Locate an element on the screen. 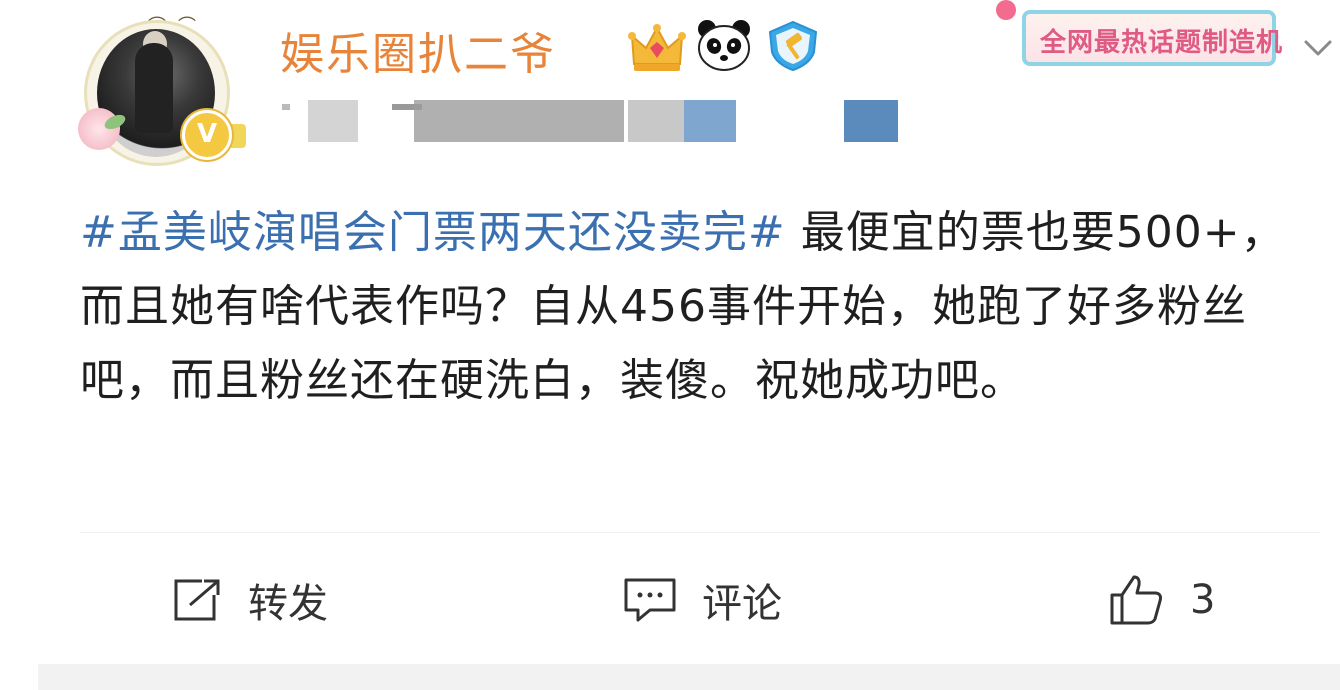 The image size is (1340, 690). avatar-figure is located at coordinates (154, 88).